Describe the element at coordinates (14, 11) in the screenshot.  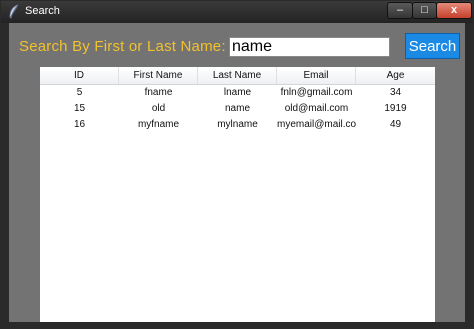
I see `feather-icon` at that location.